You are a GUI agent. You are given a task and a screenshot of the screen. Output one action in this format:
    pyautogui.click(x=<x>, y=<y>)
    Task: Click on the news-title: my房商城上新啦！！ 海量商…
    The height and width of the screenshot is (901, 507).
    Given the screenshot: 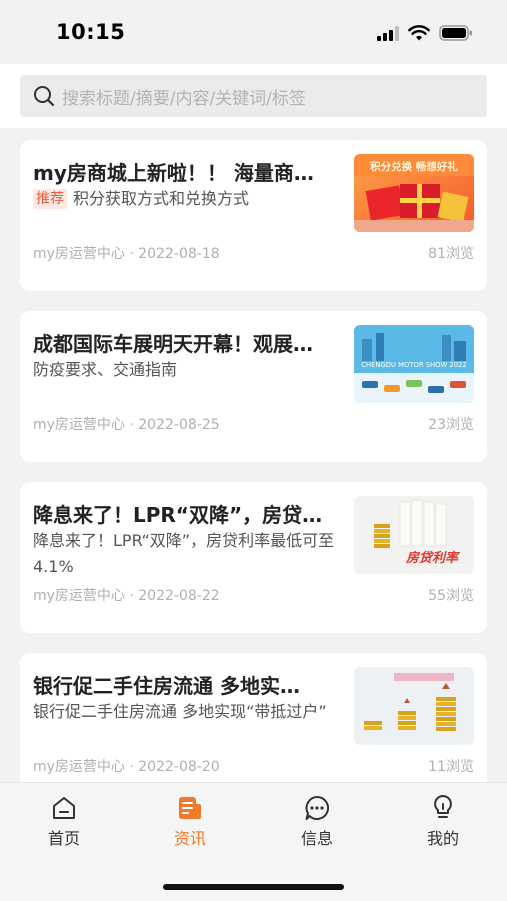 What is the action you would take?
    pyautogui.click(x=173, y=173)
    